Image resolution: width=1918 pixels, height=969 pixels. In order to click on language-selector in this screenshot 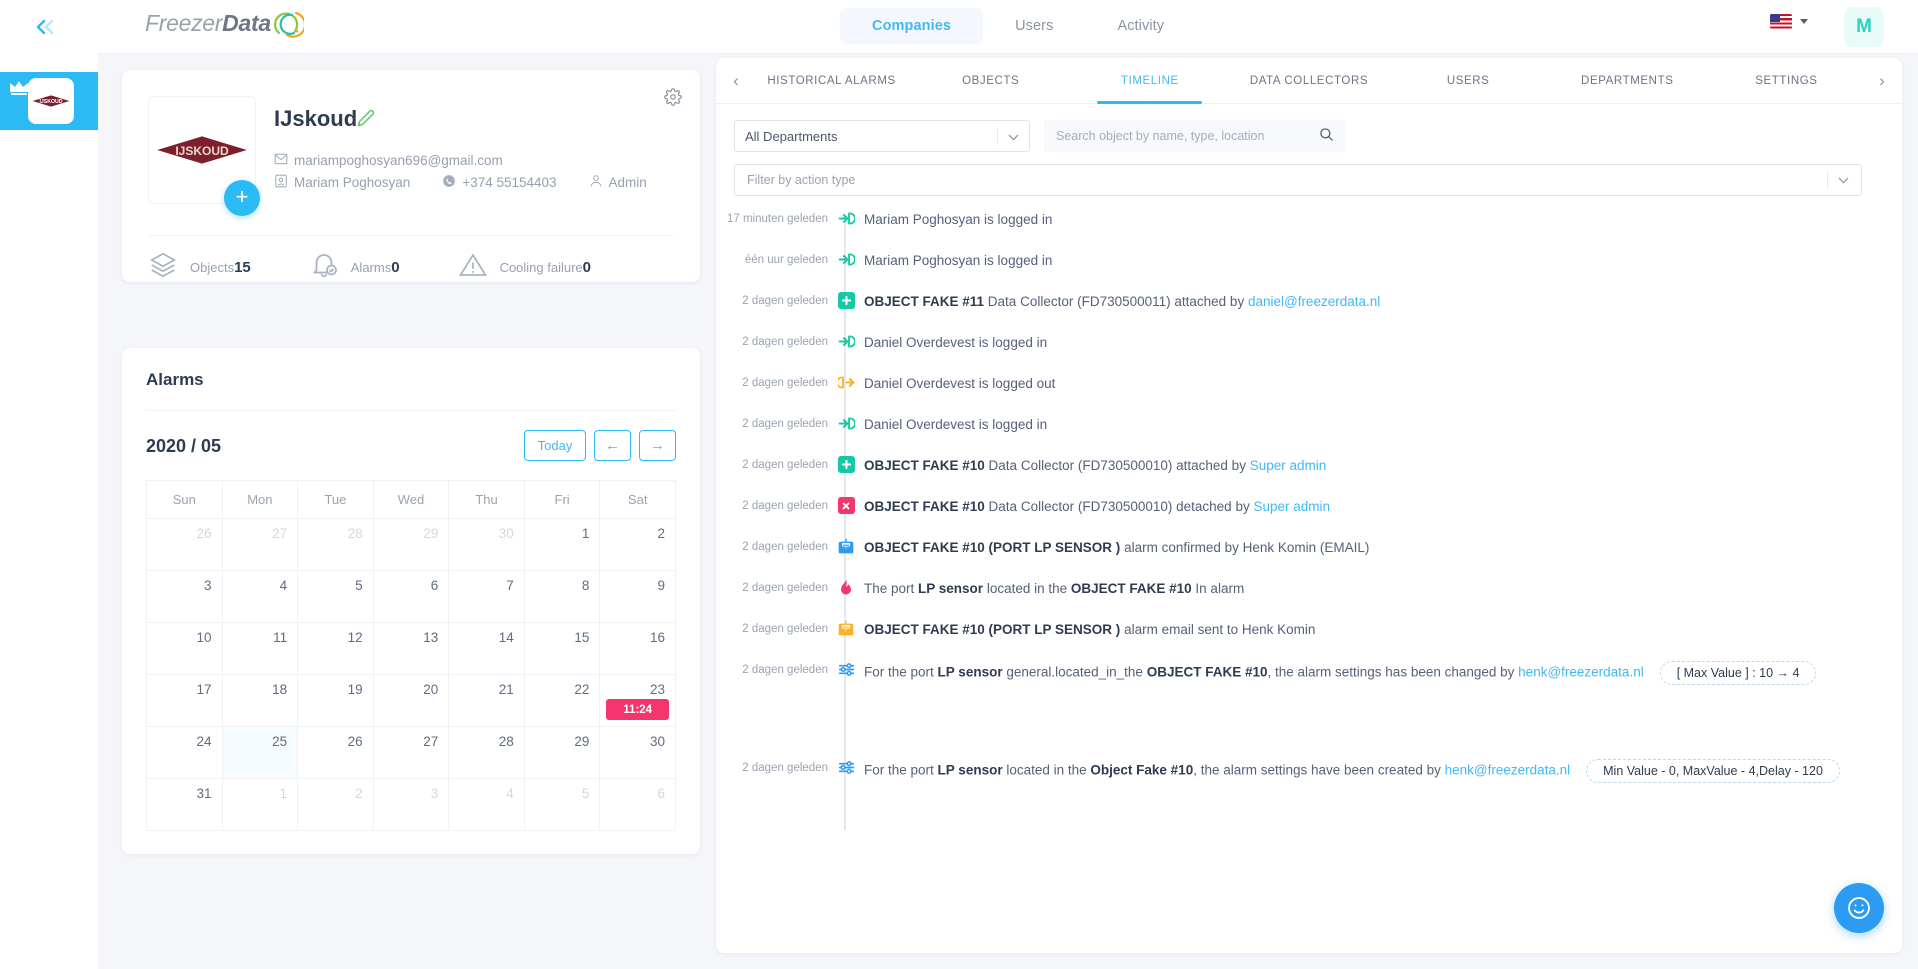, I will do `click(1789, 21)`.